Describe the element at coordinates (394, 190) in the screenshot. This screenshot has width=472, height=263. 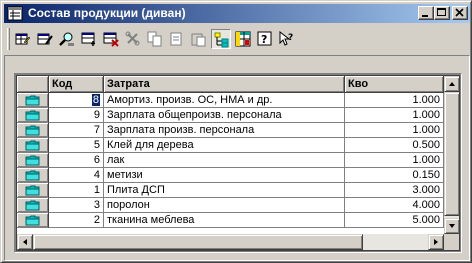
I see `cell-qty: 3.000` at that location.